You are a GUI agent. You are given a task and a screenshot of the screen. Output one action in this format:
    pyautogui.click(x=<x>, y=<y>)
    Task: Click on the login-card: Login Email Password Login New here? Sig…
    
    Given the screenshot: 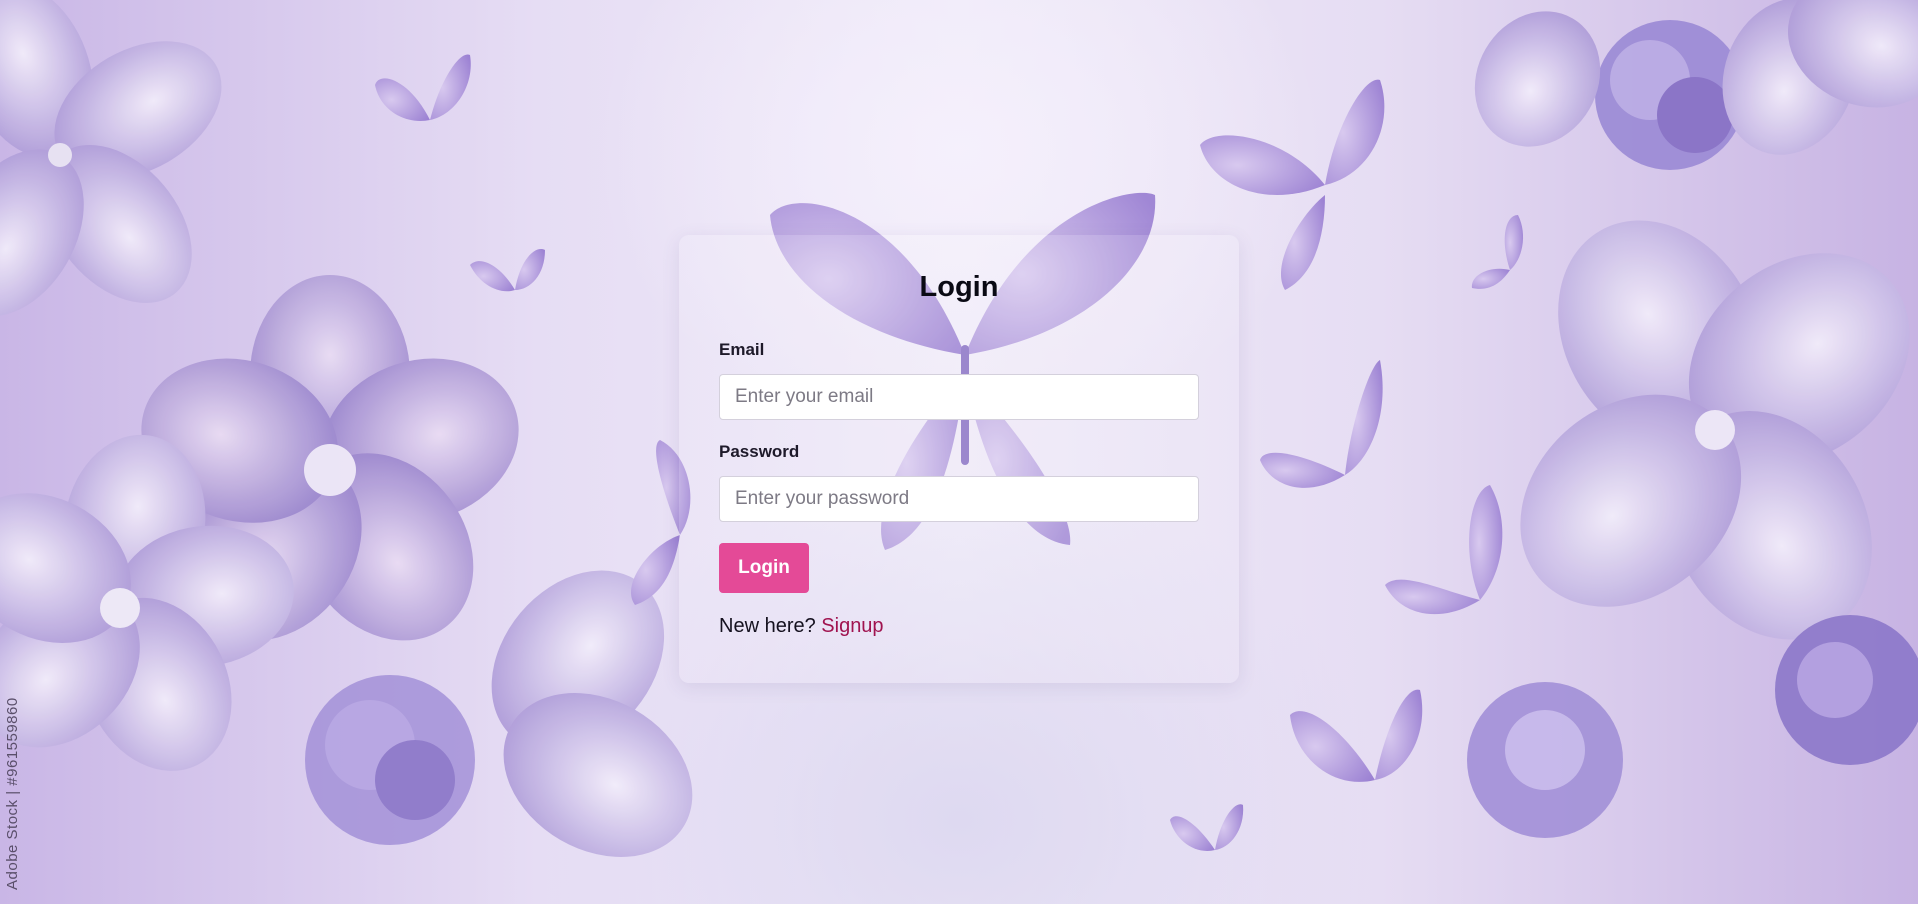 What is the action you would take?
    pyautogui.click(x=959, y=459)
    